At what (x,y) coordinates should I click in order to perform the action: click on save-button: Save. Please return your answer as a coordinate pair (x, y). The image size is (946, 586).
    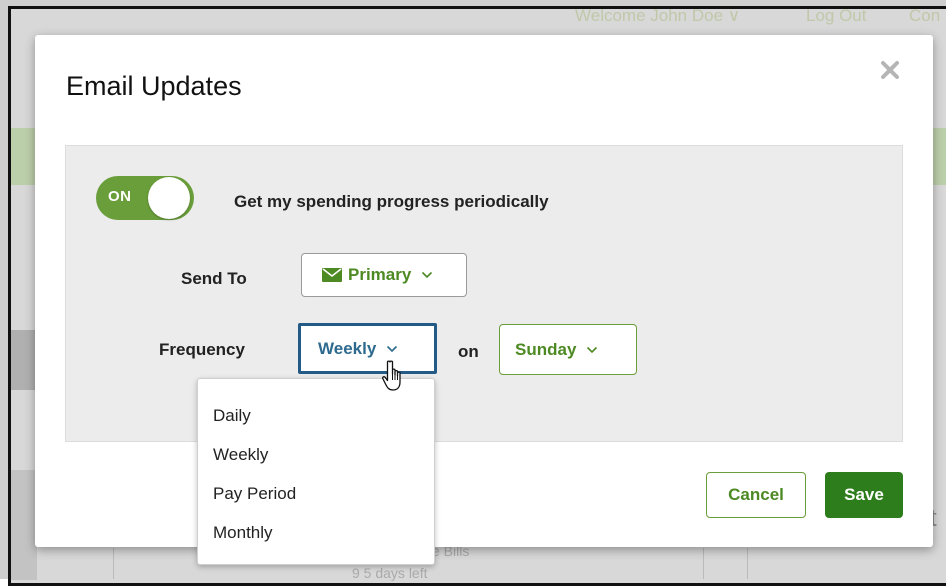
    Looking at the image, I should click on (864, 495).